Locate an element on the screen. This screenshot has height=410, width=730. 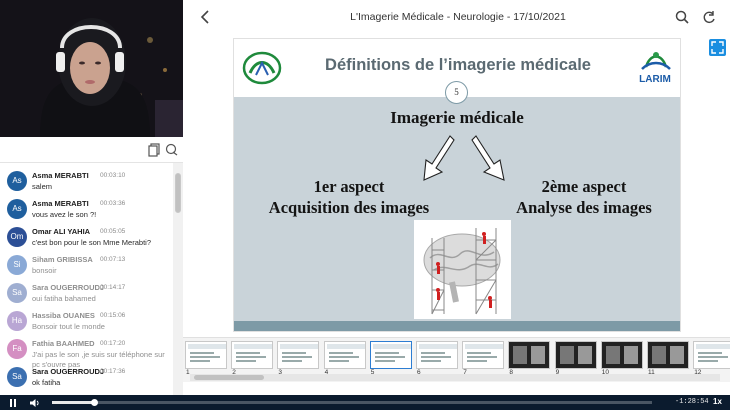
thumbnail-number: 6 is located at coordinates (419, 372).